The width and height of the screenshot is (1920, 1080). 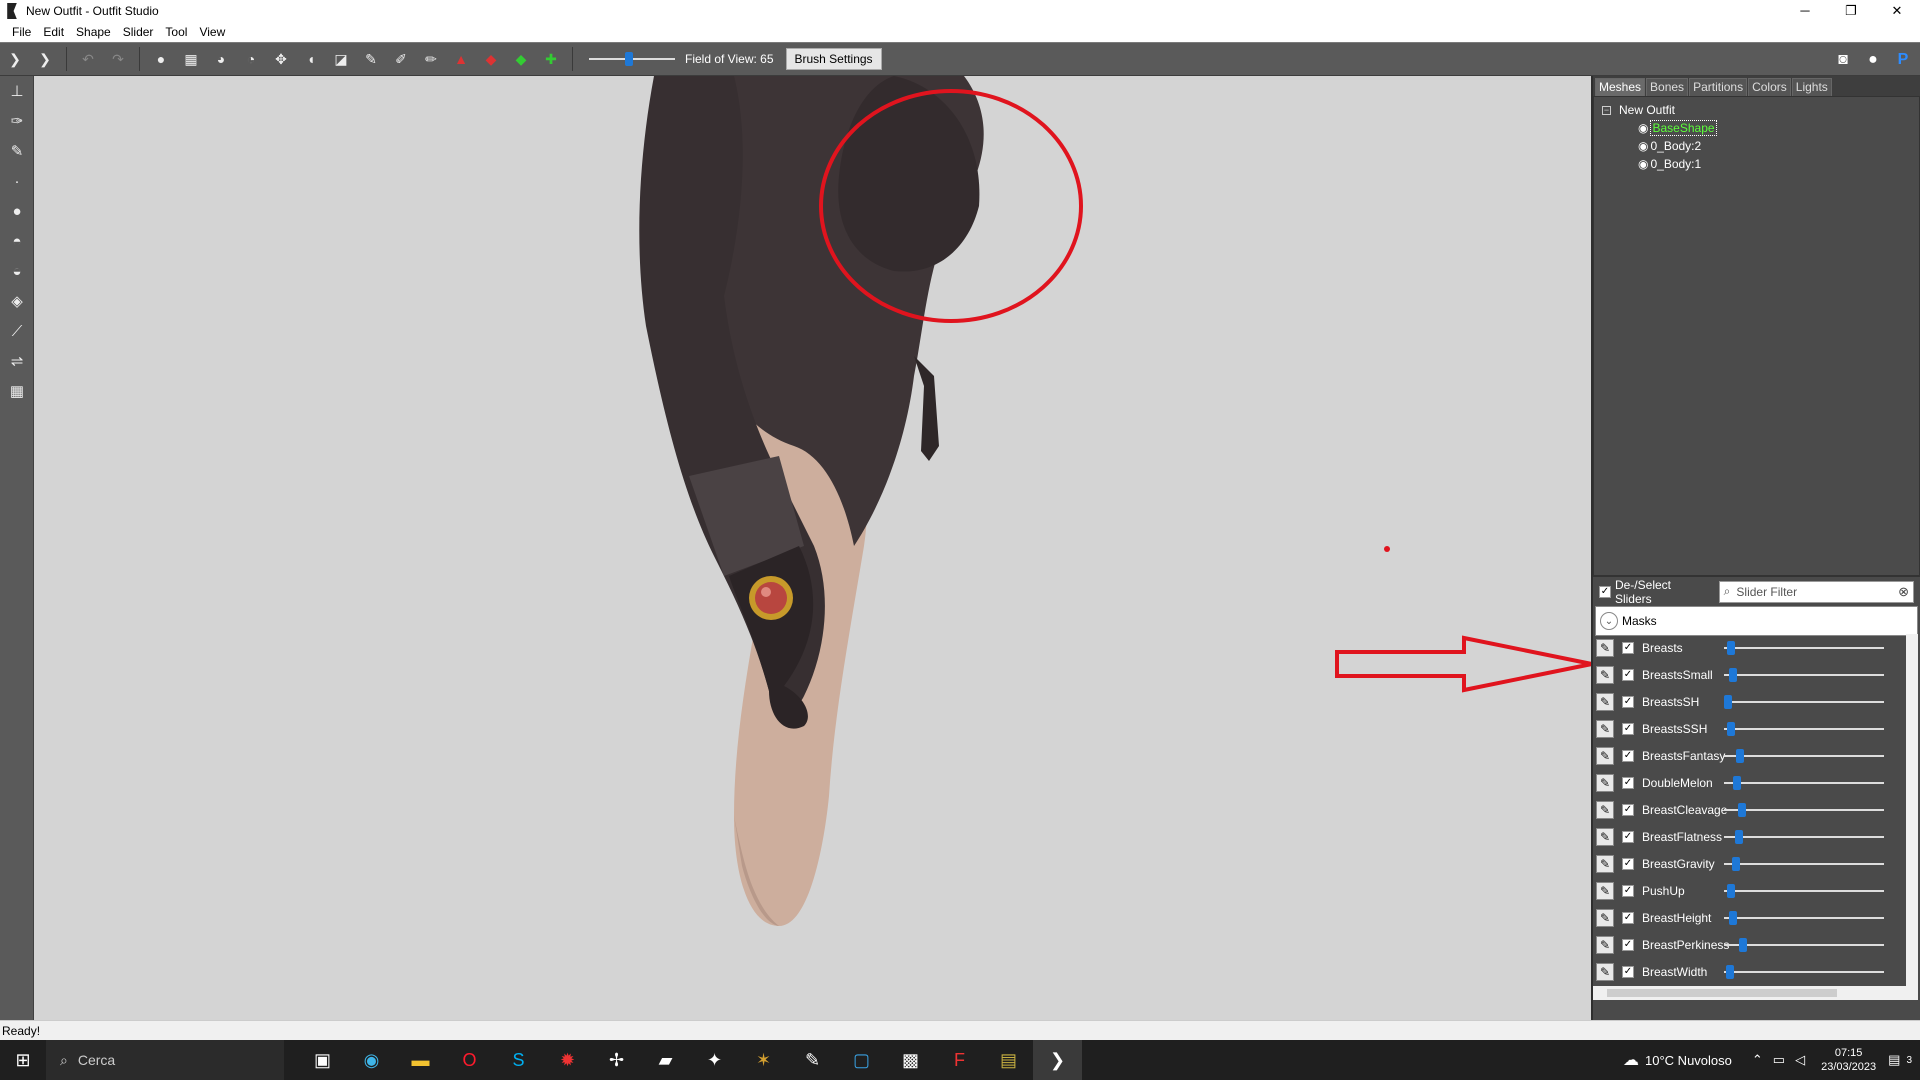 I want to click on nvidia-icon: ▰, so click(x=665, y=1060).